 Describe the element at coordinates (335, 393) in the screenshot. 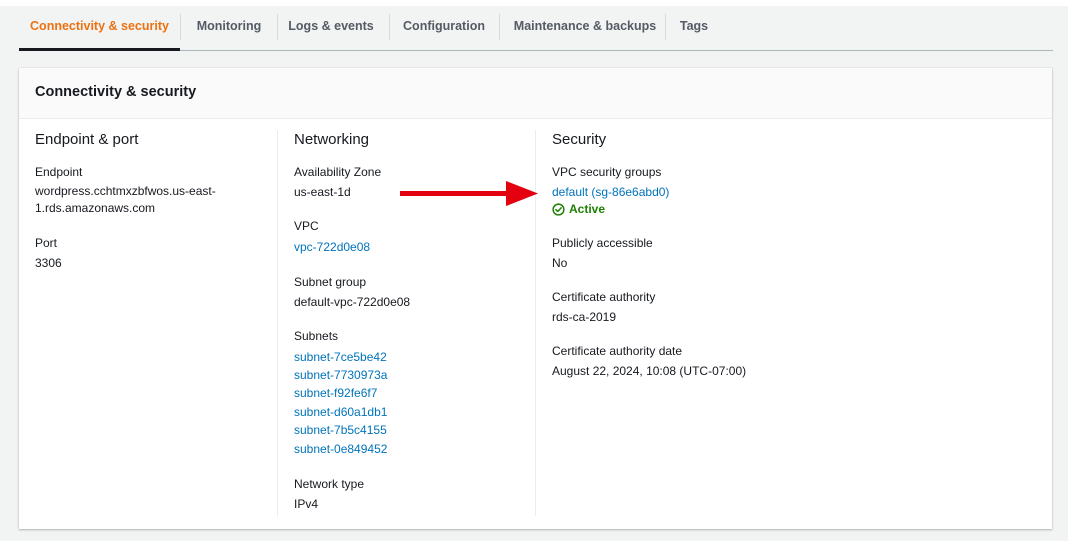

I see `subnet-link: subnet-f92fe6f7` at that location.